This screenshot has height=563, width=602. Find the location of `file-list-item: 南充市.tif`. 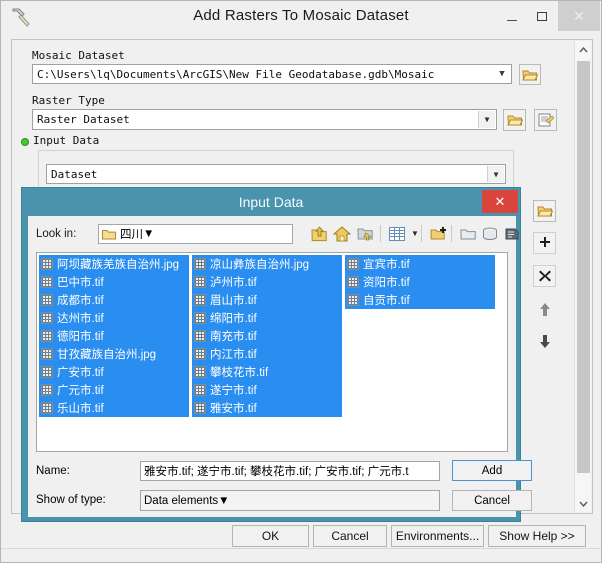

file-list-item: 南充市.tif is located at coordinates (267, 336).